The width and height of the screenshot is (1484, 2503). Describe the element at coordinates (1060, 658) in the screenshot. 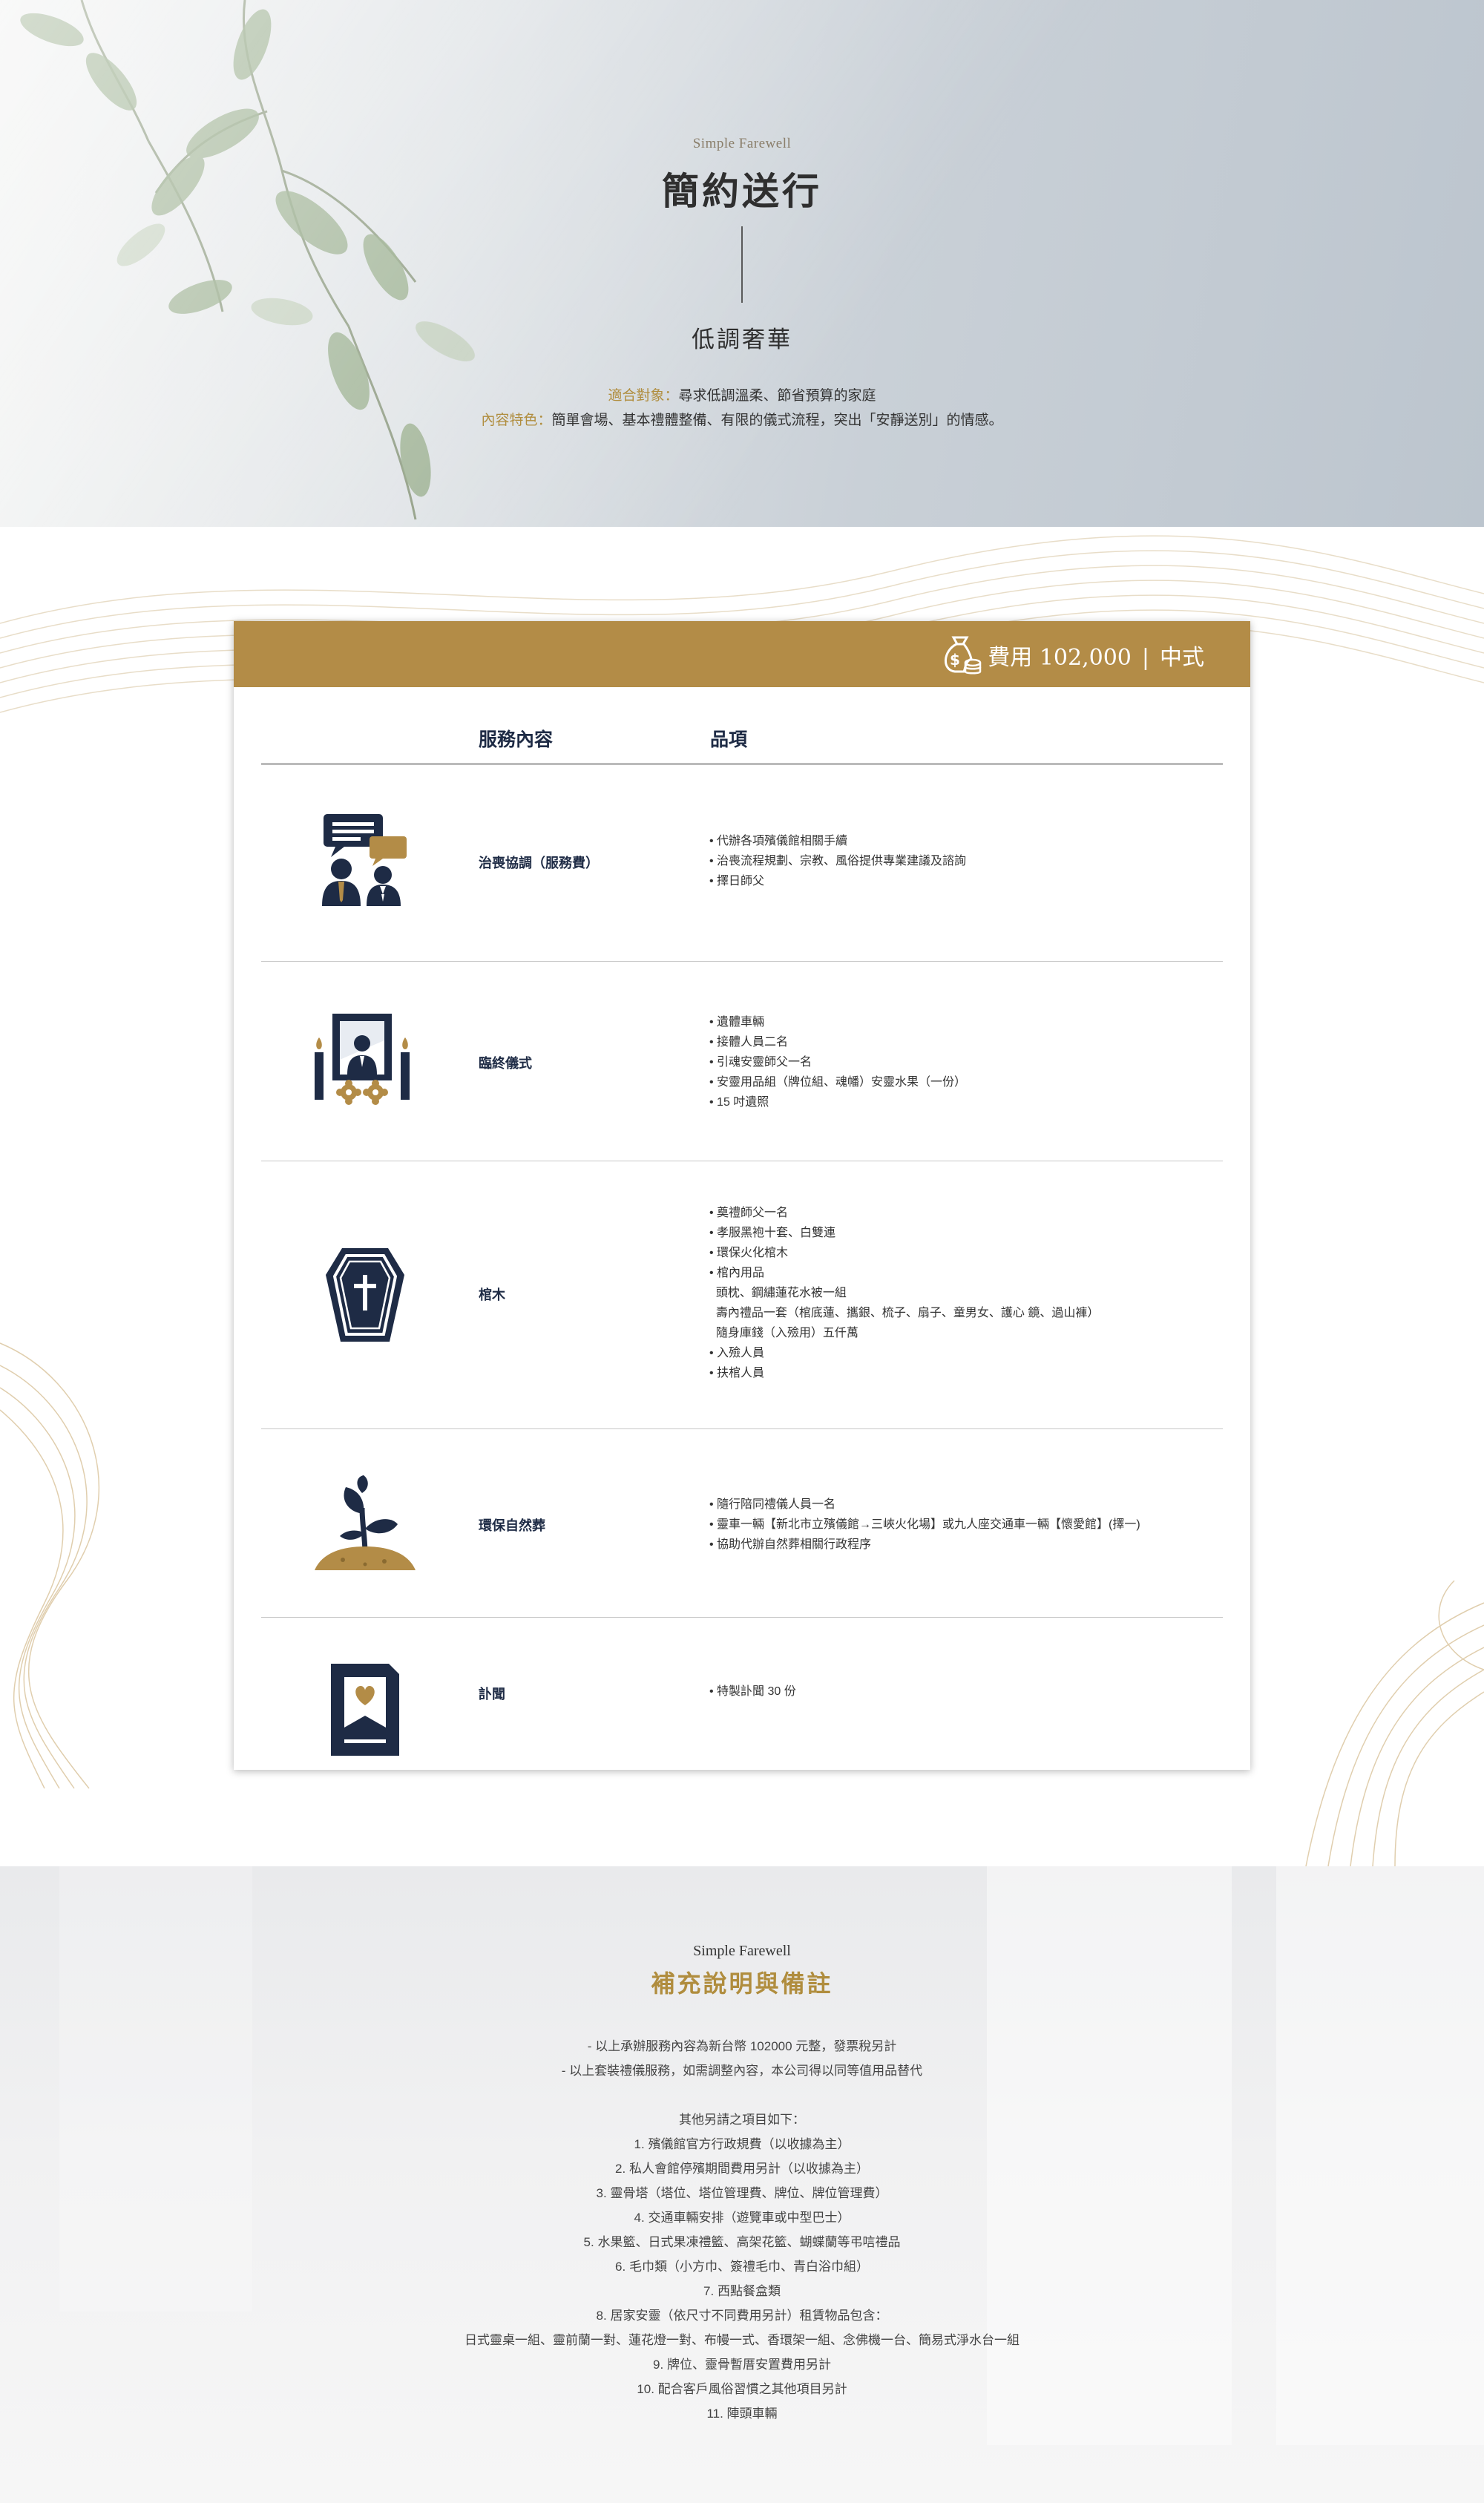

I see `price-amount: 費用 102,000` at that location.